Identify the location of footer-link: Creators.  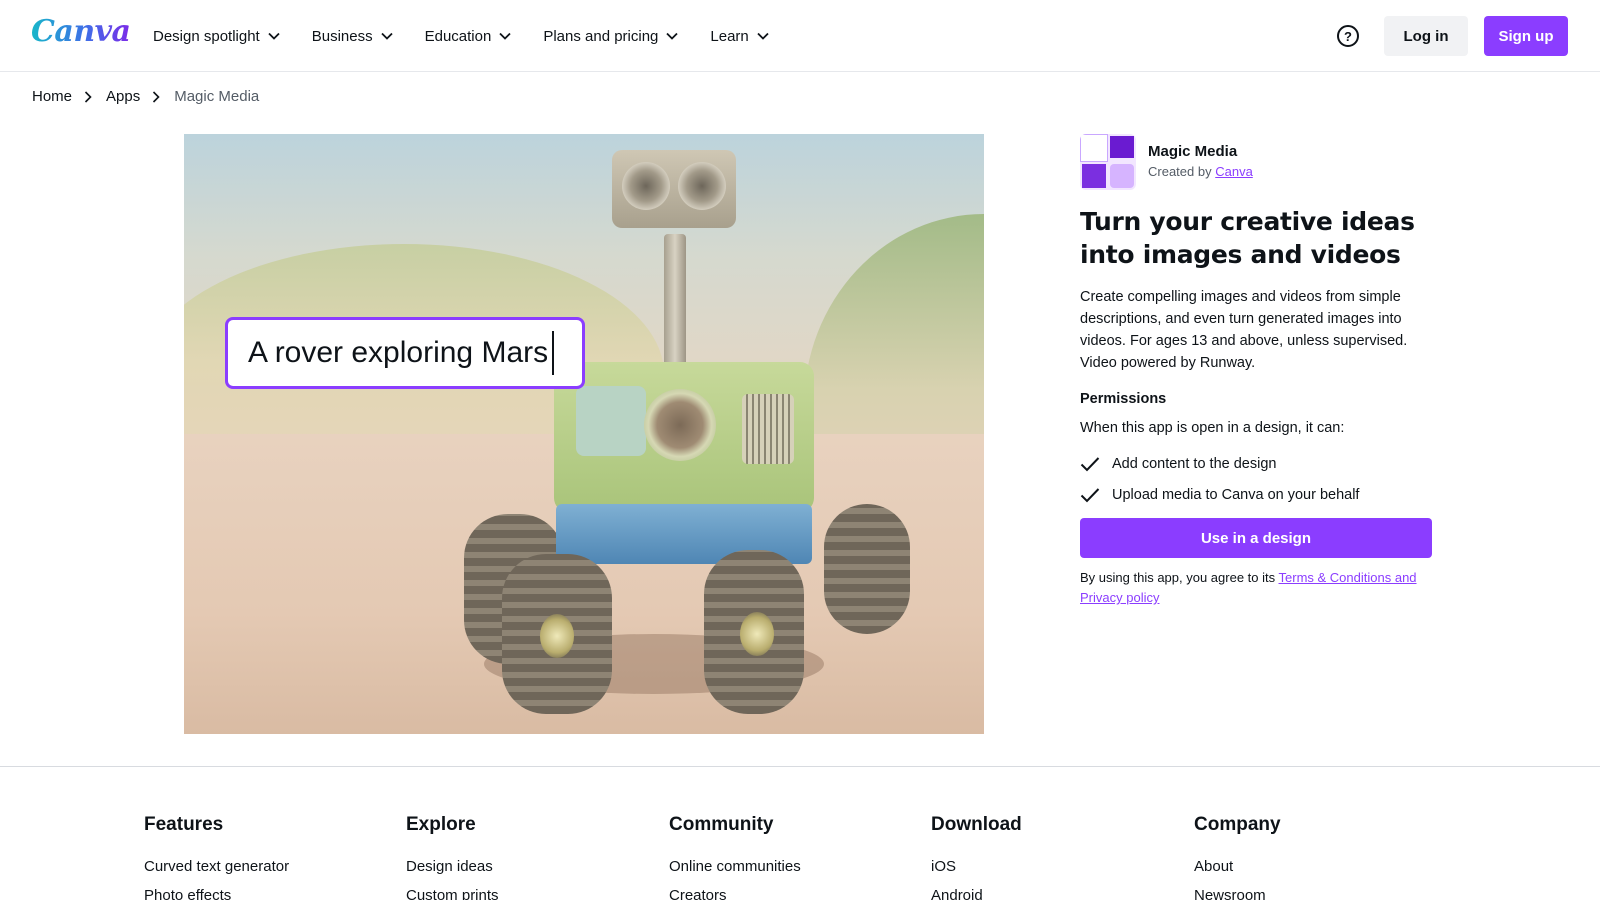
(789, 890).